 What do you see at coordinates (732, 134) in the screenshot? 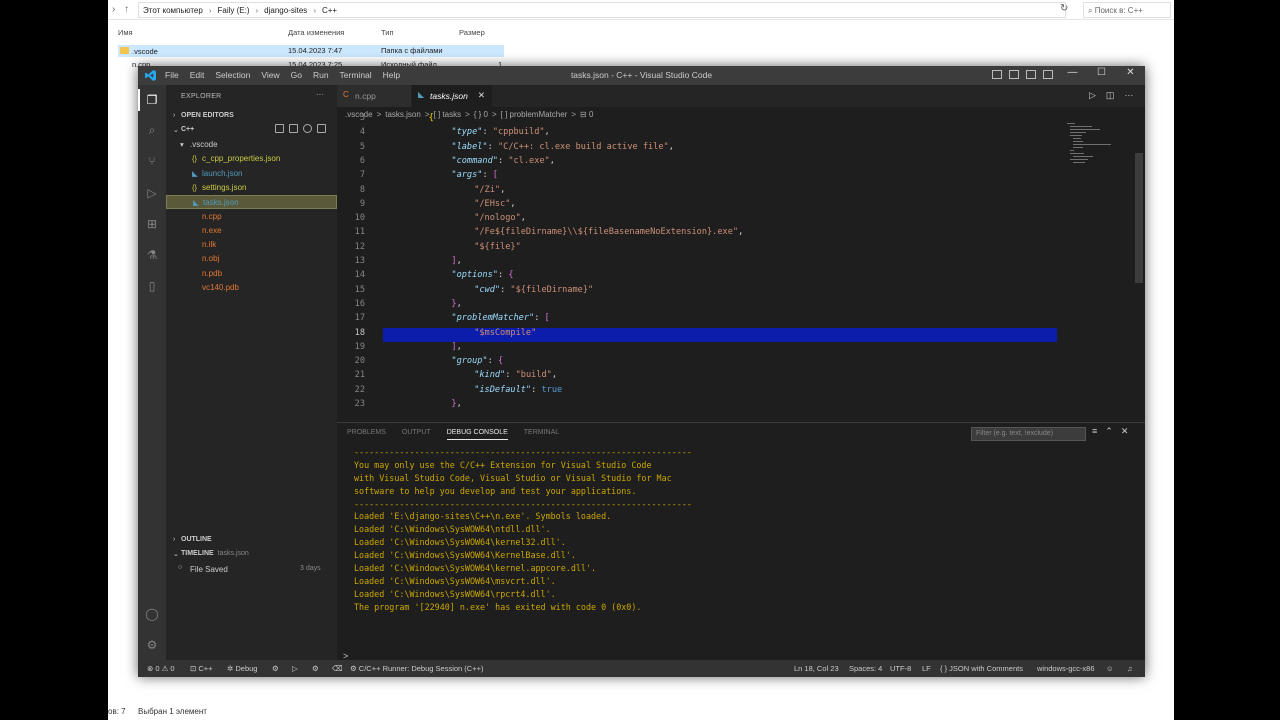
I see `code-line: 4 "type": "cppbuild",` at bounding box center [732, 134].